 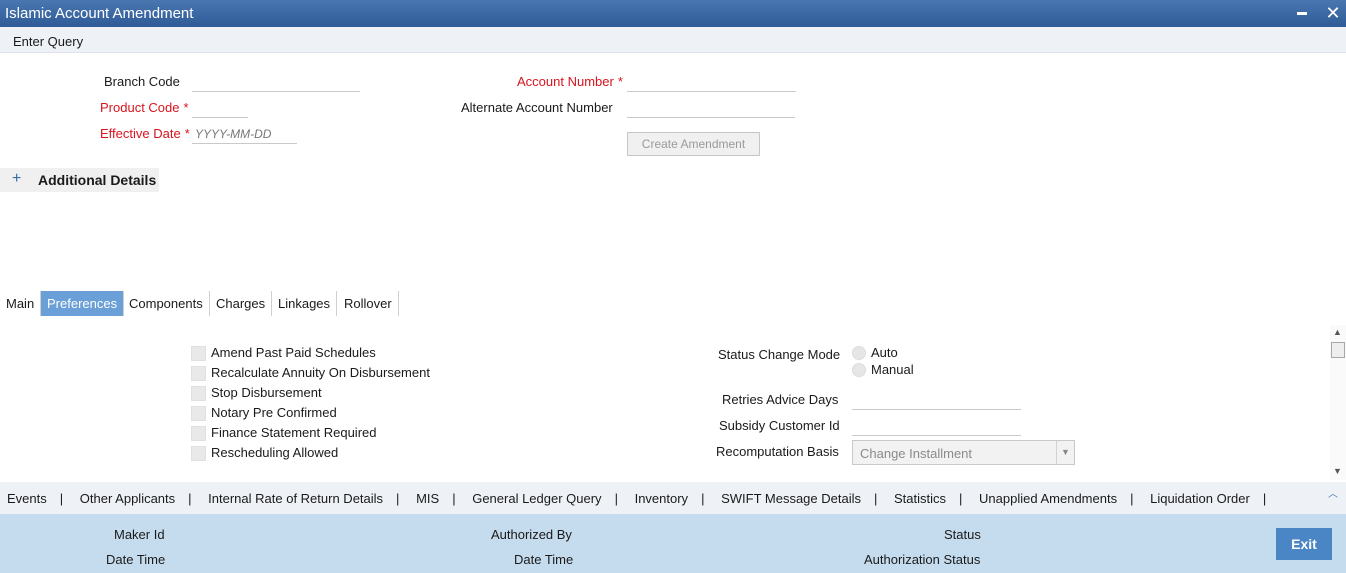 What do you see at coordinates (27, 498) in the screenshot?
I see `link-events: Events` at bounding box center [27, 498].